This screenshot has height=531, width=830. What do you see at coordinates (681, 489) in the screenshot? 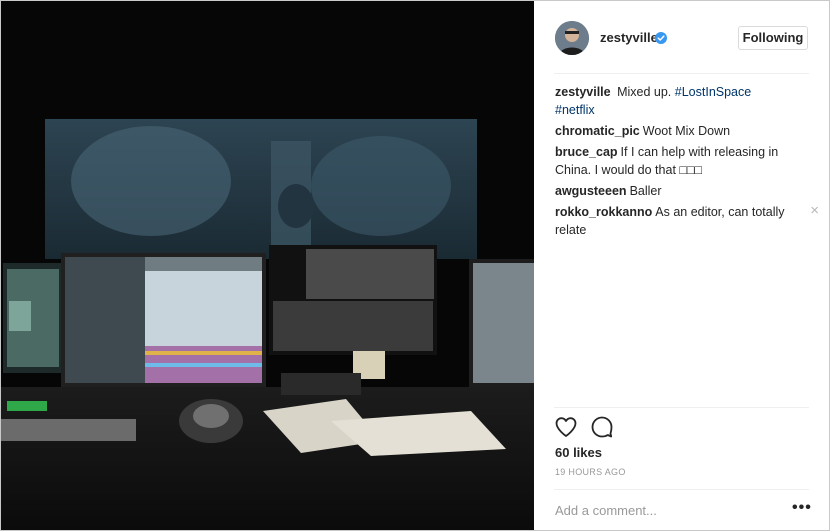
I see `comment-divider` at bounding box center [681, 489].